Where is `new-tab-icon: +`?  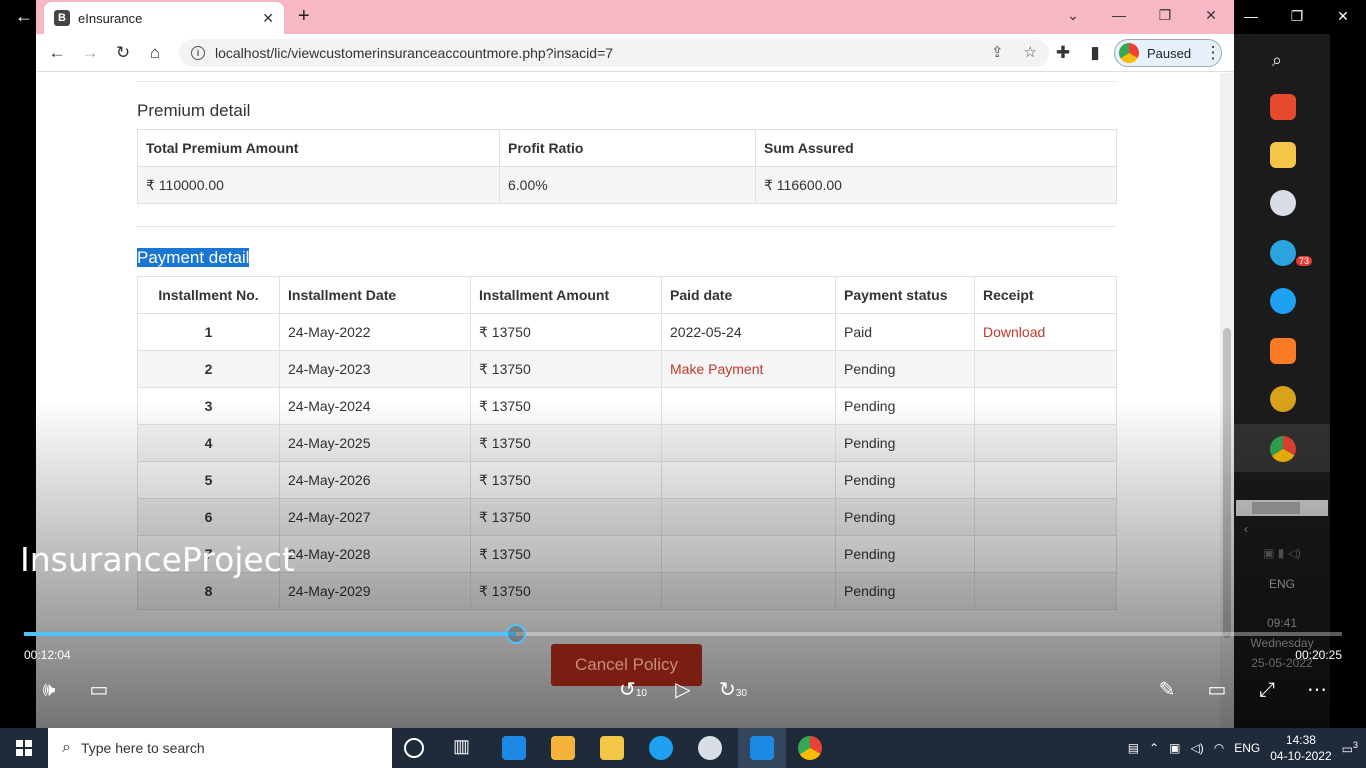 new-tab-icon: + is located at coordinates (304, 16).